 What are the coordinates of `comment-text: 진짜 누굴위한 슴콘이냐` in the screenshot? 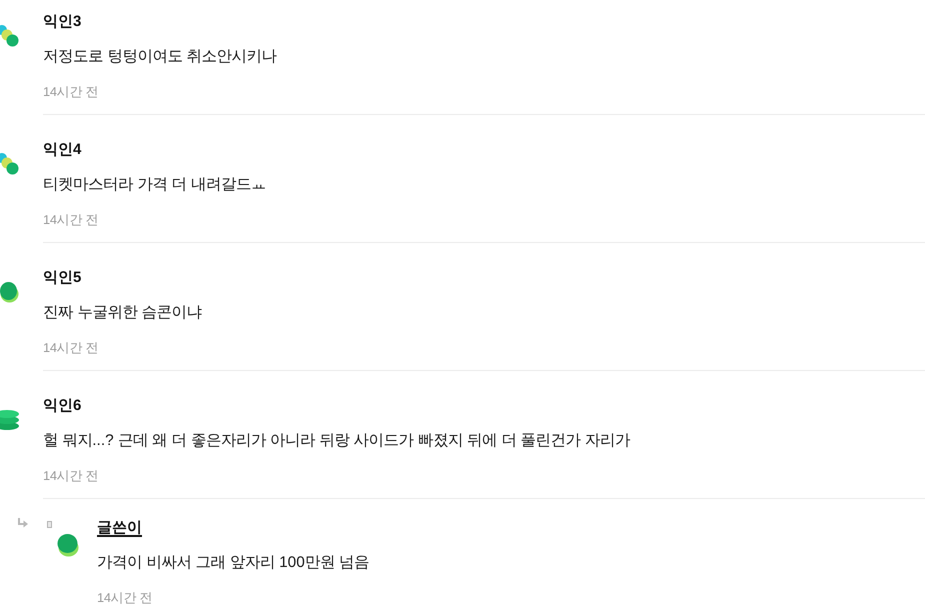 It's located at (122, 313).